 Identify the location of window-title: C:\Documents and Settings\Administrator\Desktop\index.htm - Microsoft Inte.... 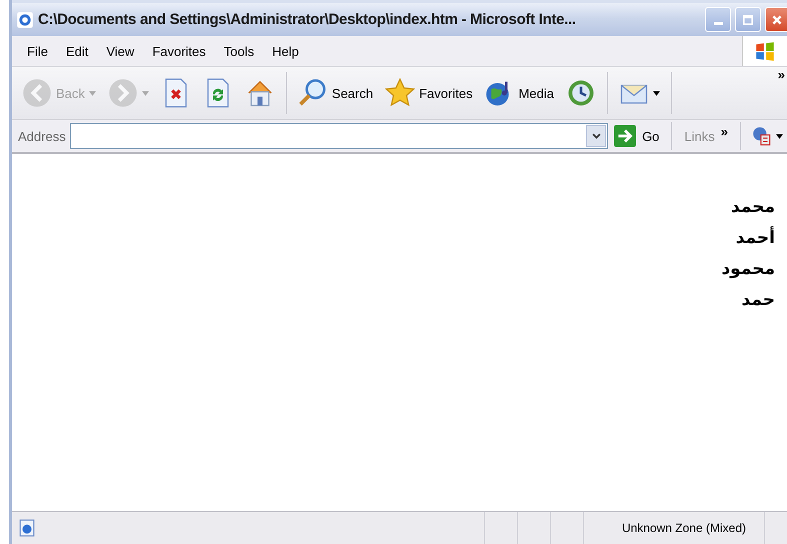
(307, 19).